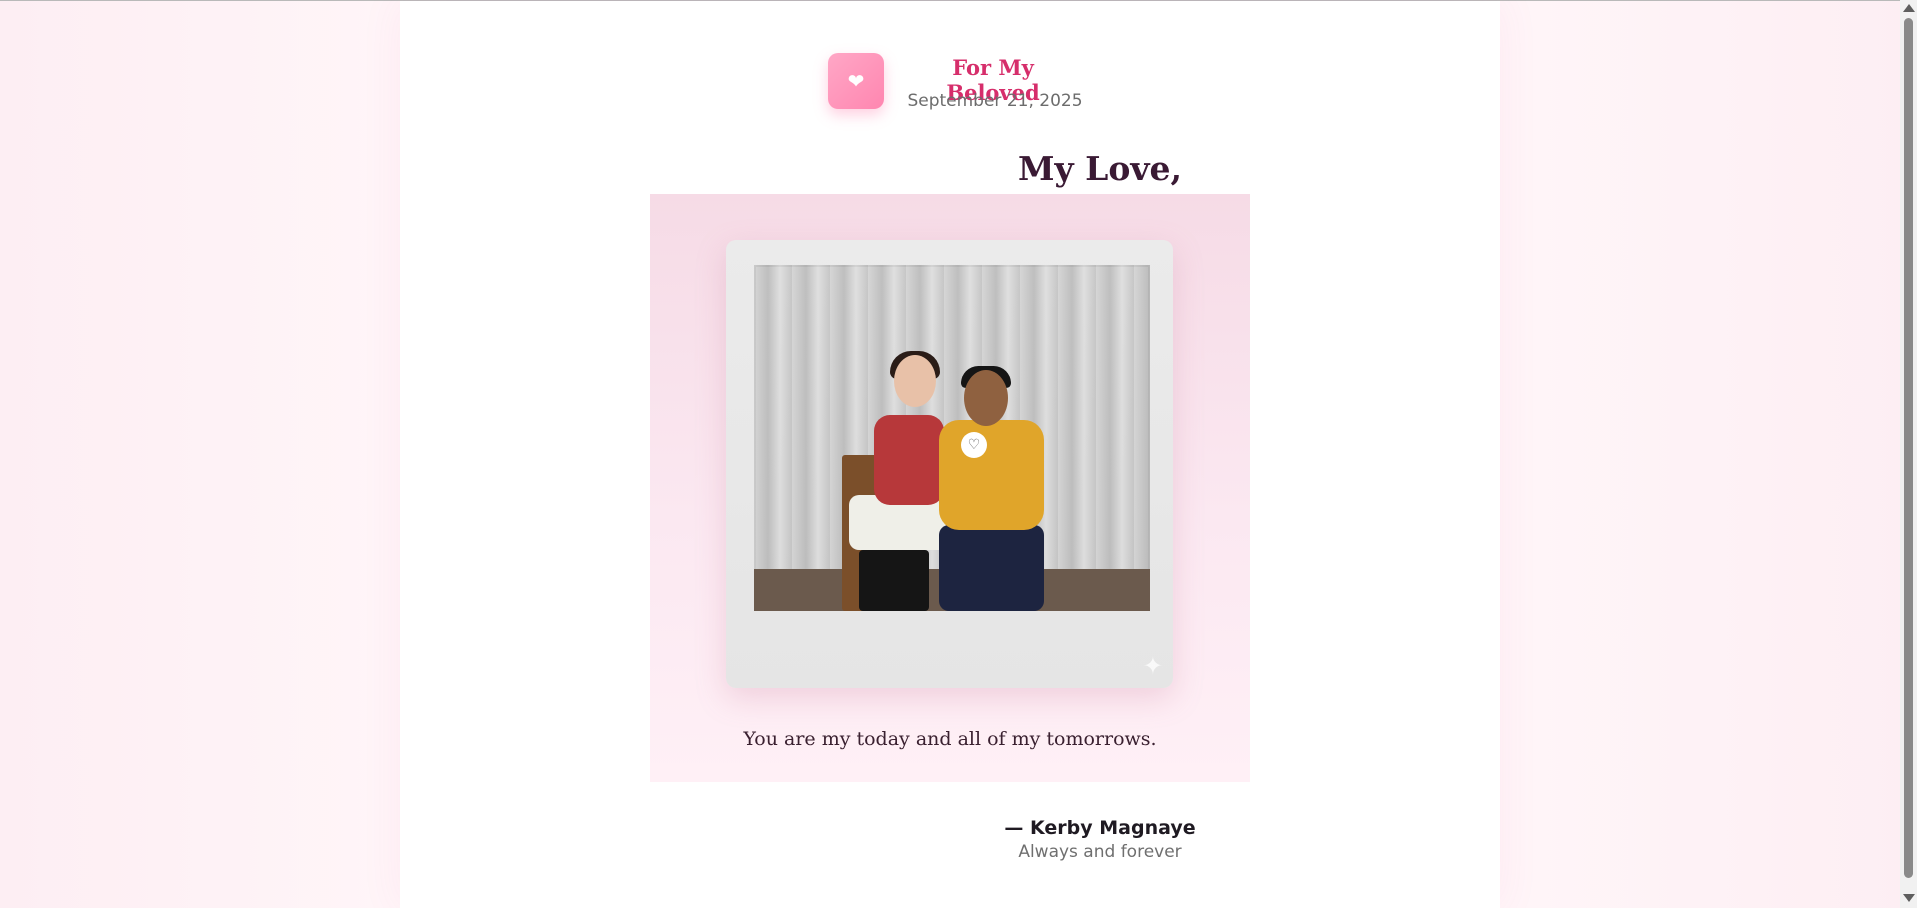 The height and width of the screenshot is (908, 1917). What do you see at coordinates (991, 475) in the screenshot?
I see `person-right-jacket` at bounding box center [991, 475].